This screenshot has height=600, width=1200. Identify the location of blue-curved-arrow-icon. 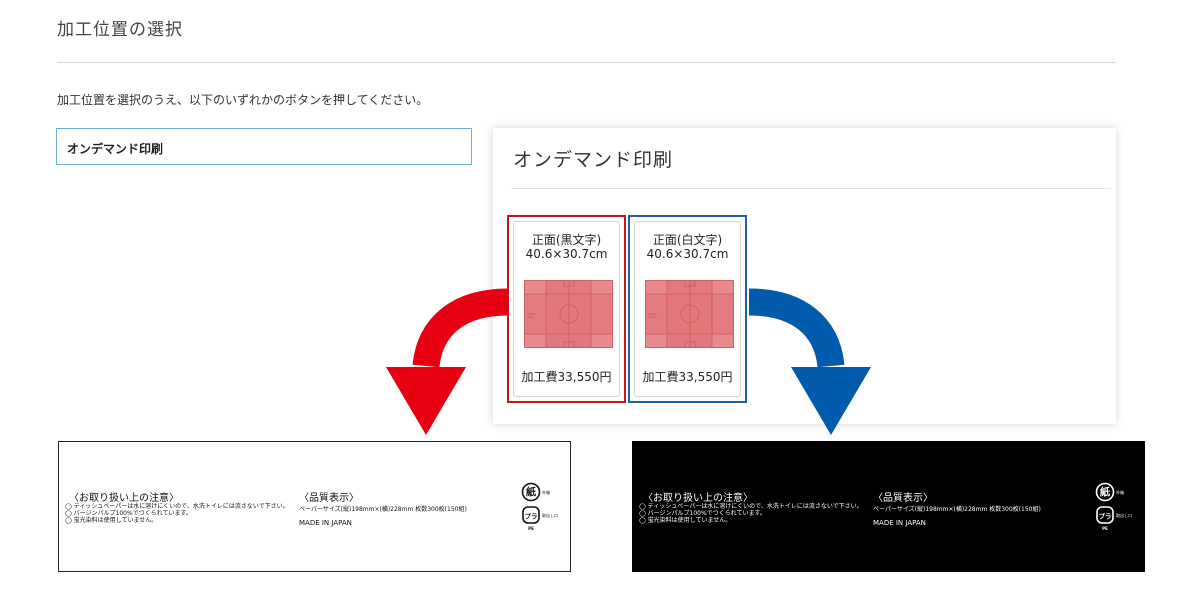
(809, 361).